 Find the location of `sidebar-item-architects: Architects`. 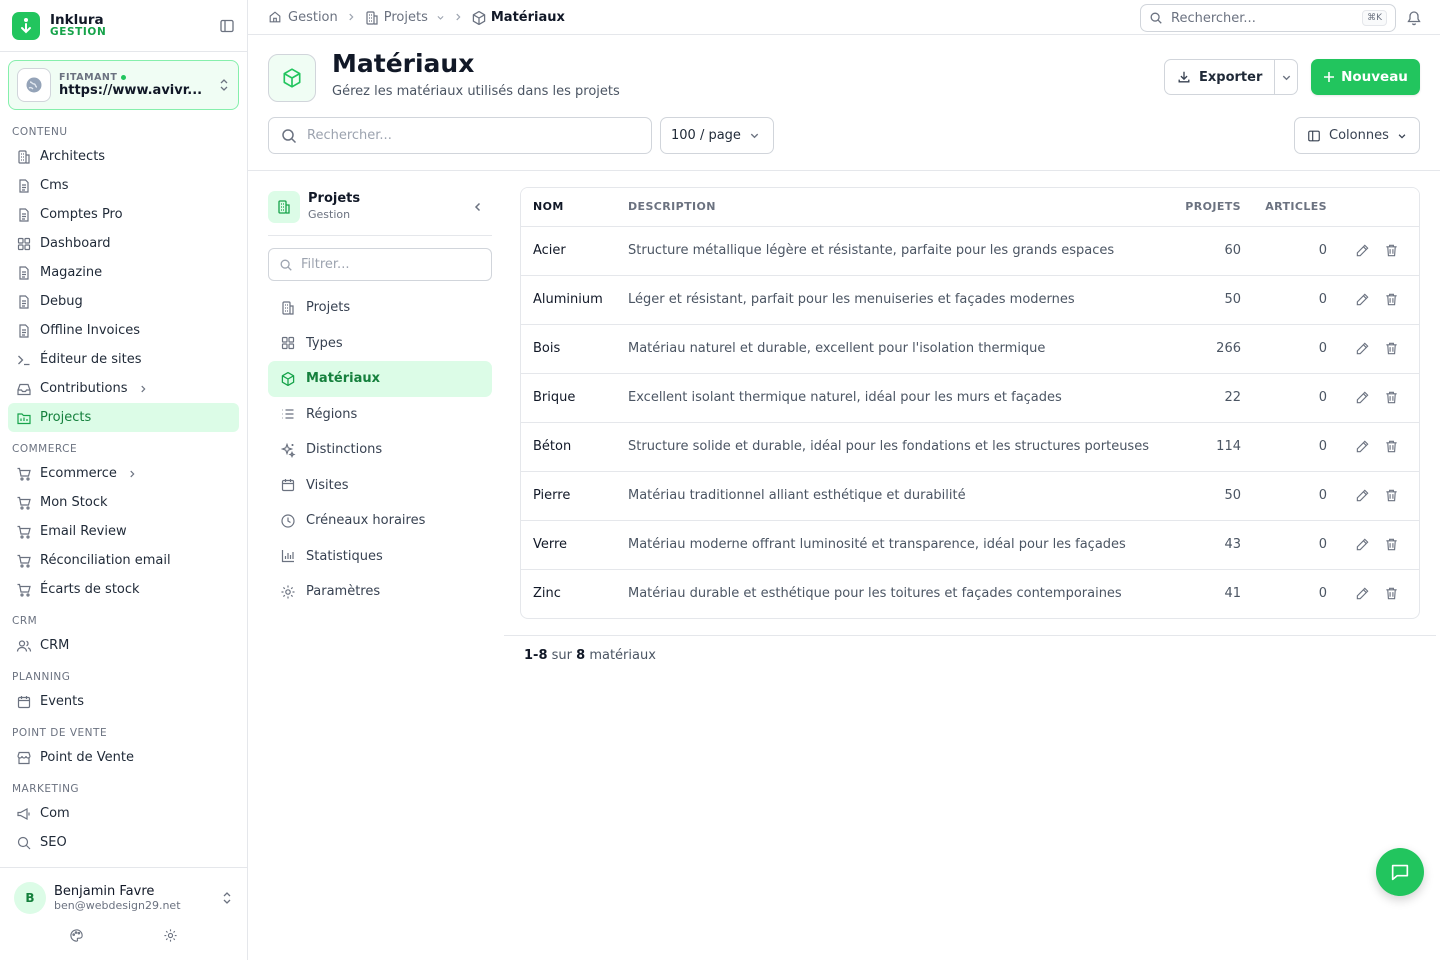

sidebar-item-architects: Architects is located at coordinates (123, 156).